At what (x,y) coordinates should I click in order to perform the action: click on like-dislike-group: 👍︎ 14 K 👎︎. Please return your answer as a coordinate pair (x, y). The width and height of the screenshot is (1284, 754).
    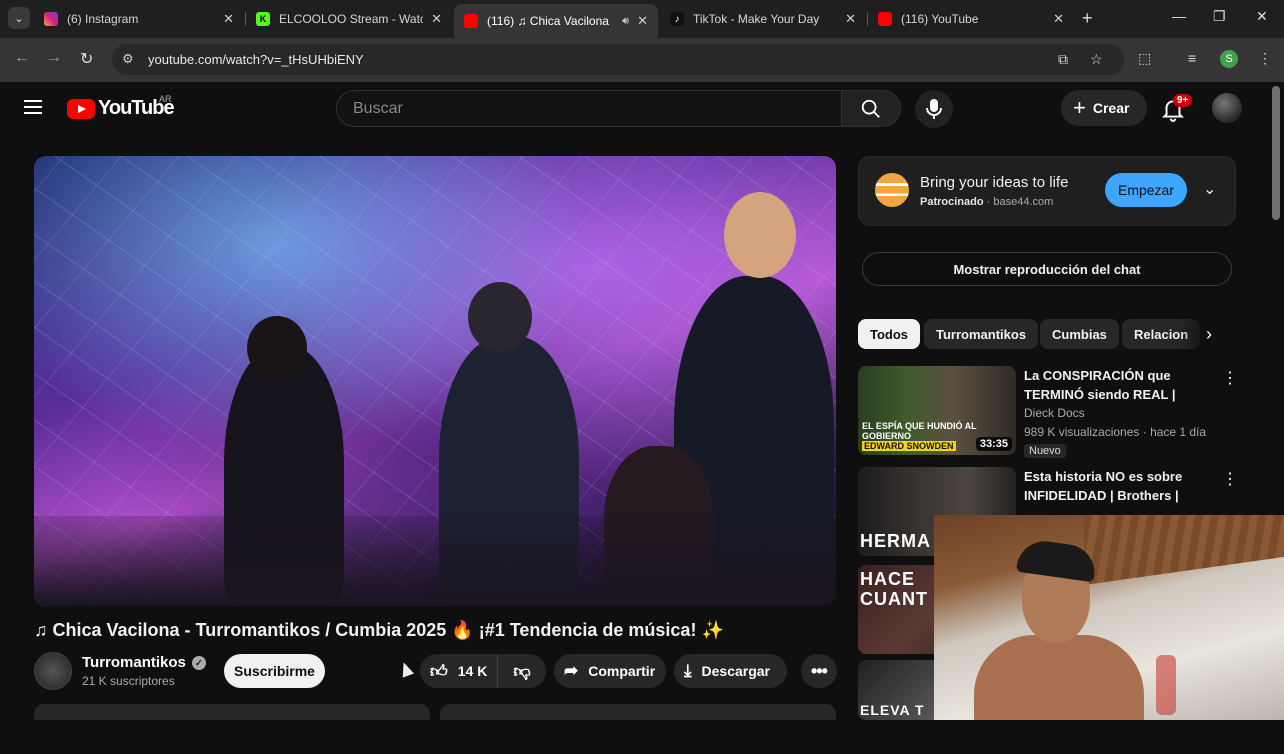
    Looking at the image, I should click on (483, 671).